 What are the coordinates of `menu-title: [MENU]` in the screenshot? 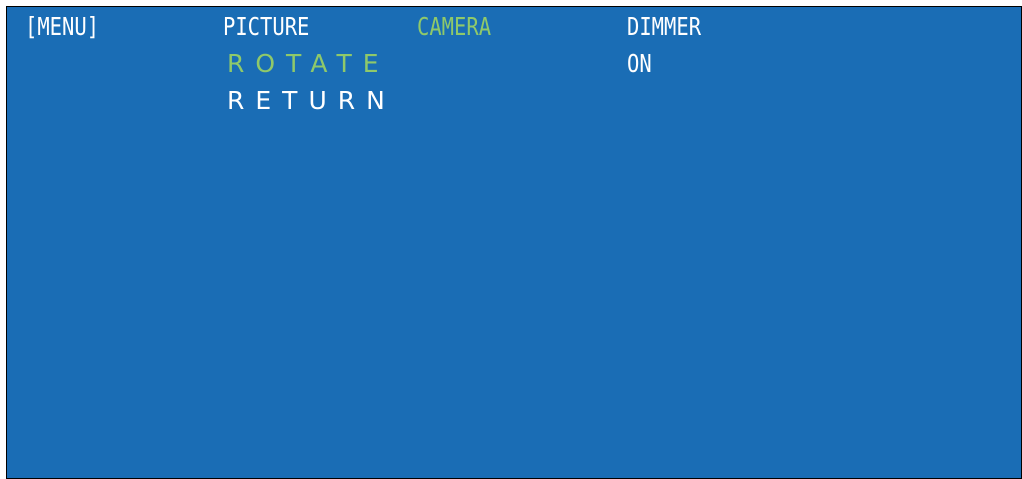 It's located at (62, 26).